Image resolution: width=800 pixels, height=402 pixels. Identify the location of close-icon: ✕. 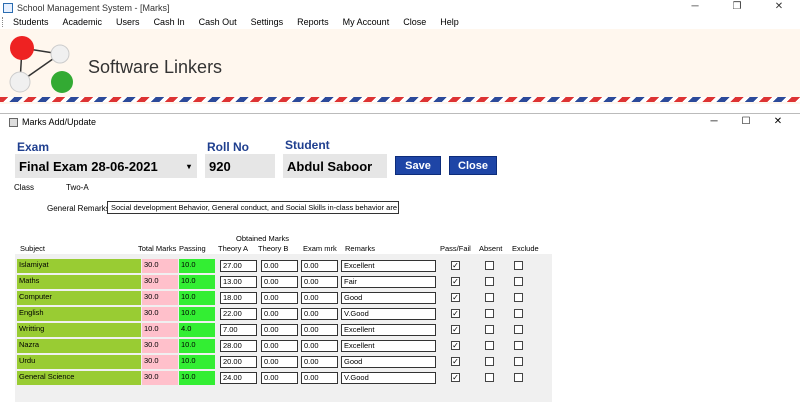
(779, 7).